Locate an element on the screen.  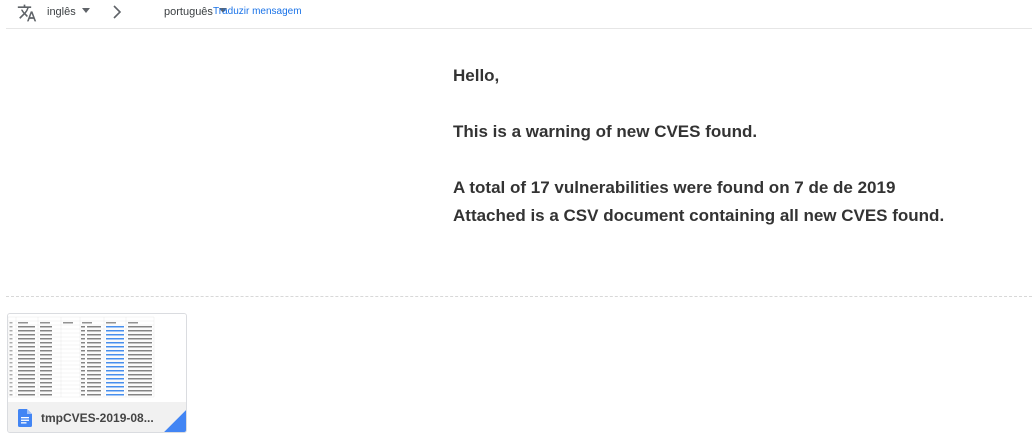
chevron-right-icon is located at coordinates (117, 12).